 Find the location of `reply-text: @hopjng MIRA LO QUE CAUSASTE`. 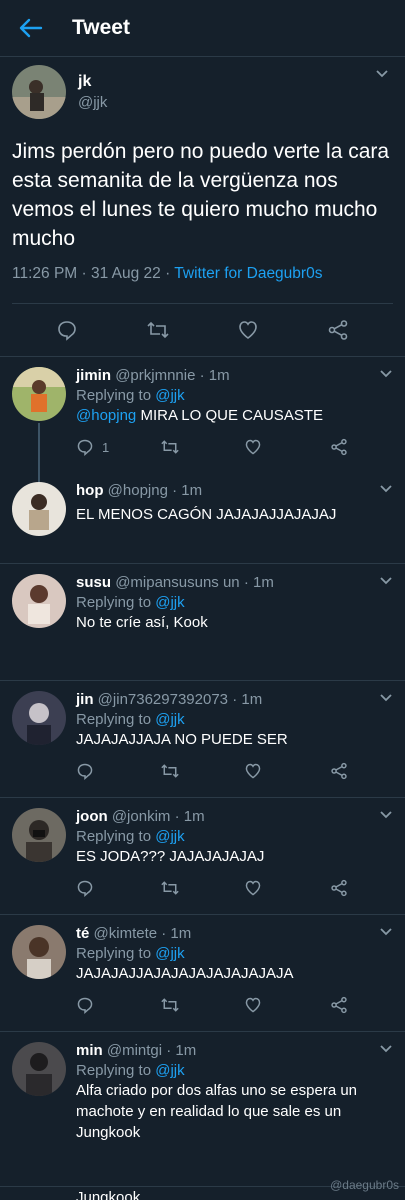

reply-text: @hopjng MIRA LO QUE CAUSASTE is located at coordinates (199, 415).